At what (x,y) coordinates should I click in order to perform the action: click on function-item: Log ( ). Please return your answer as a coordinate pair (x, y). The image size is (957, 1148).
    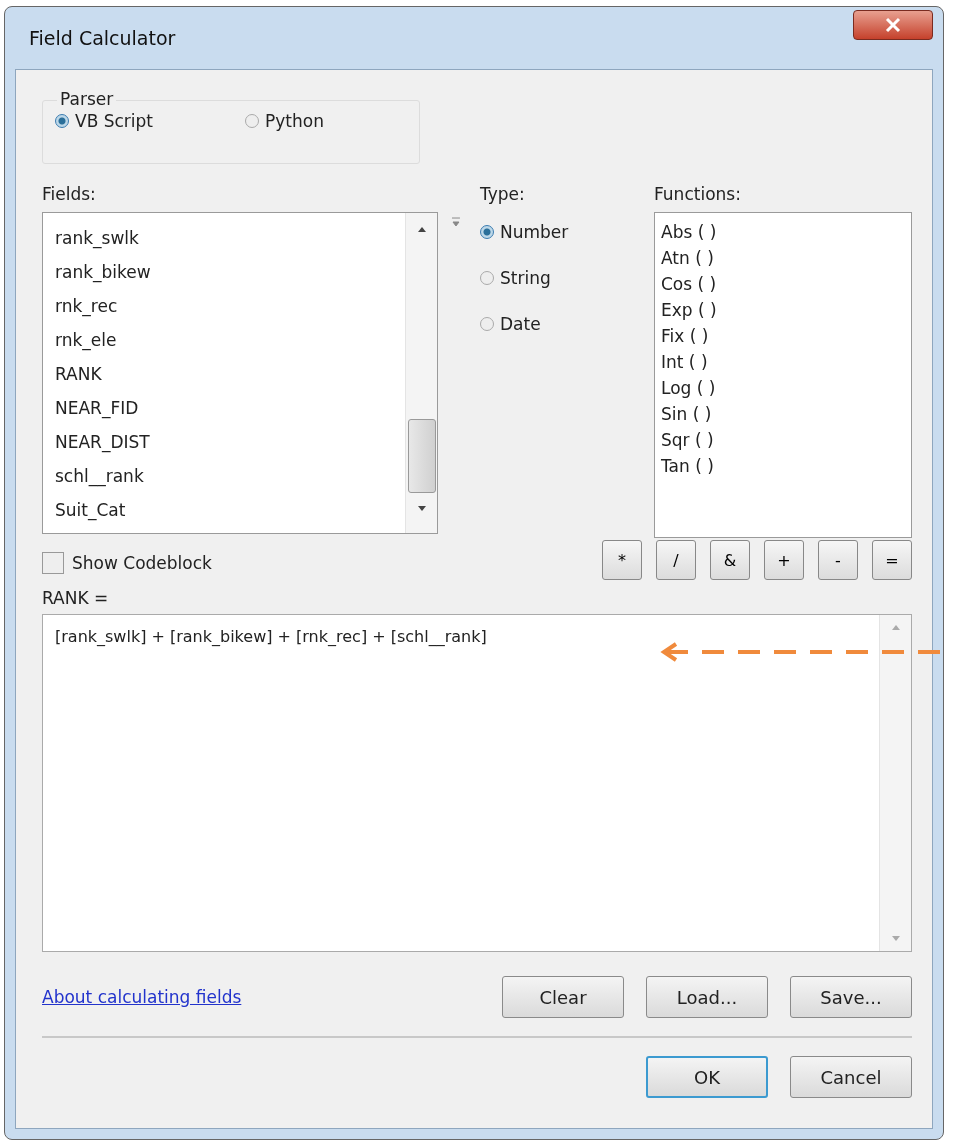
    Looking at the image, I should click on (688, 388).